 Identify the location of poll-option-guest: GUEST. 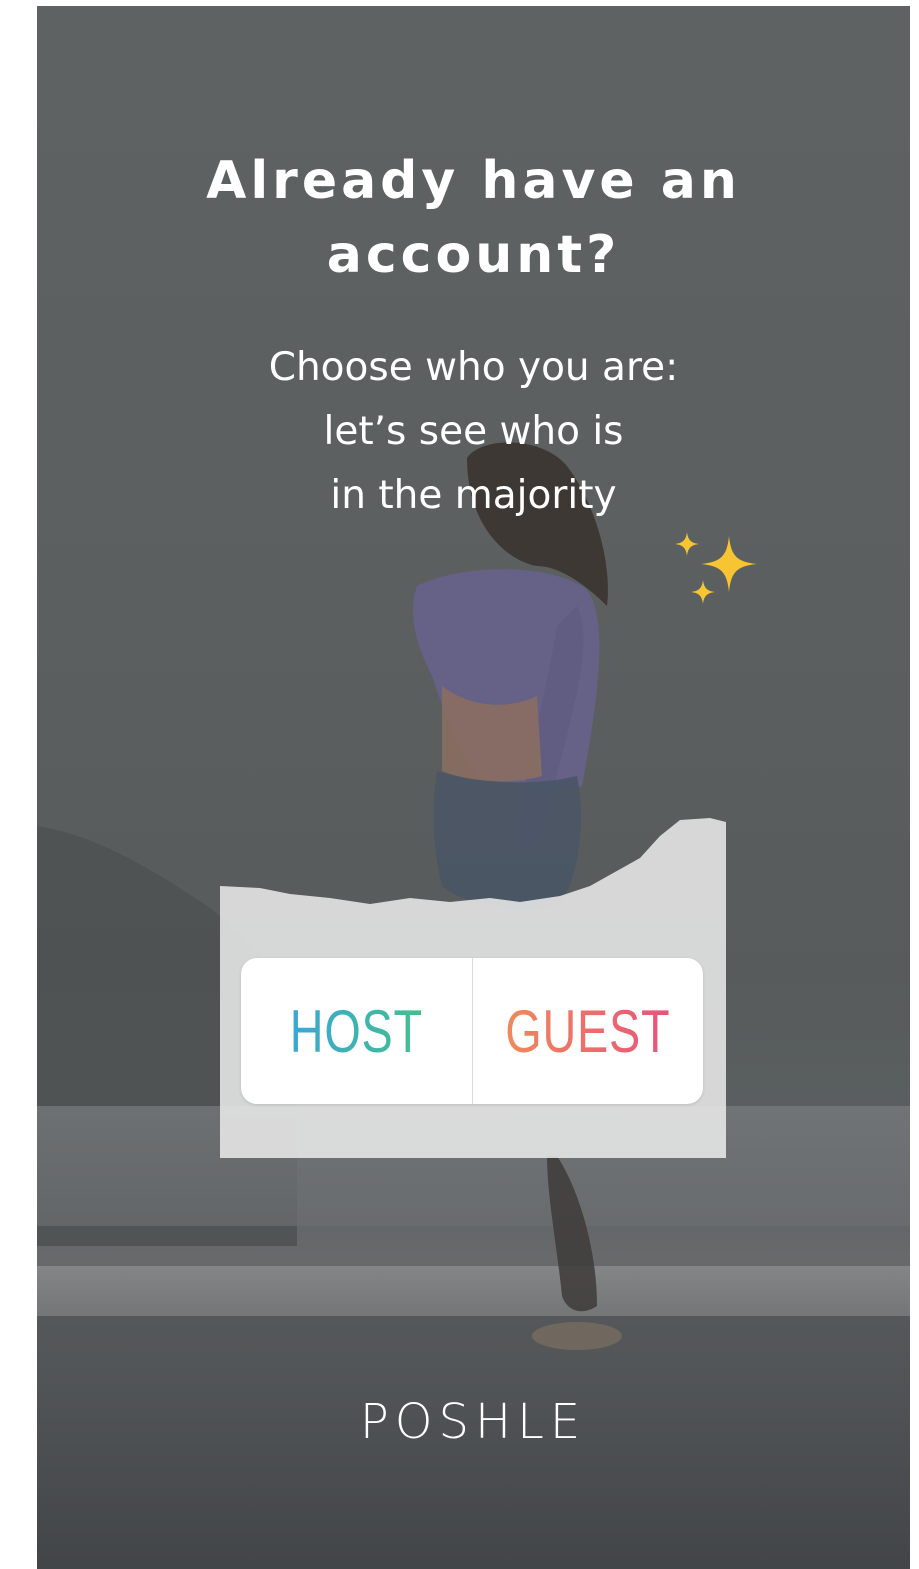
(588, 1031).